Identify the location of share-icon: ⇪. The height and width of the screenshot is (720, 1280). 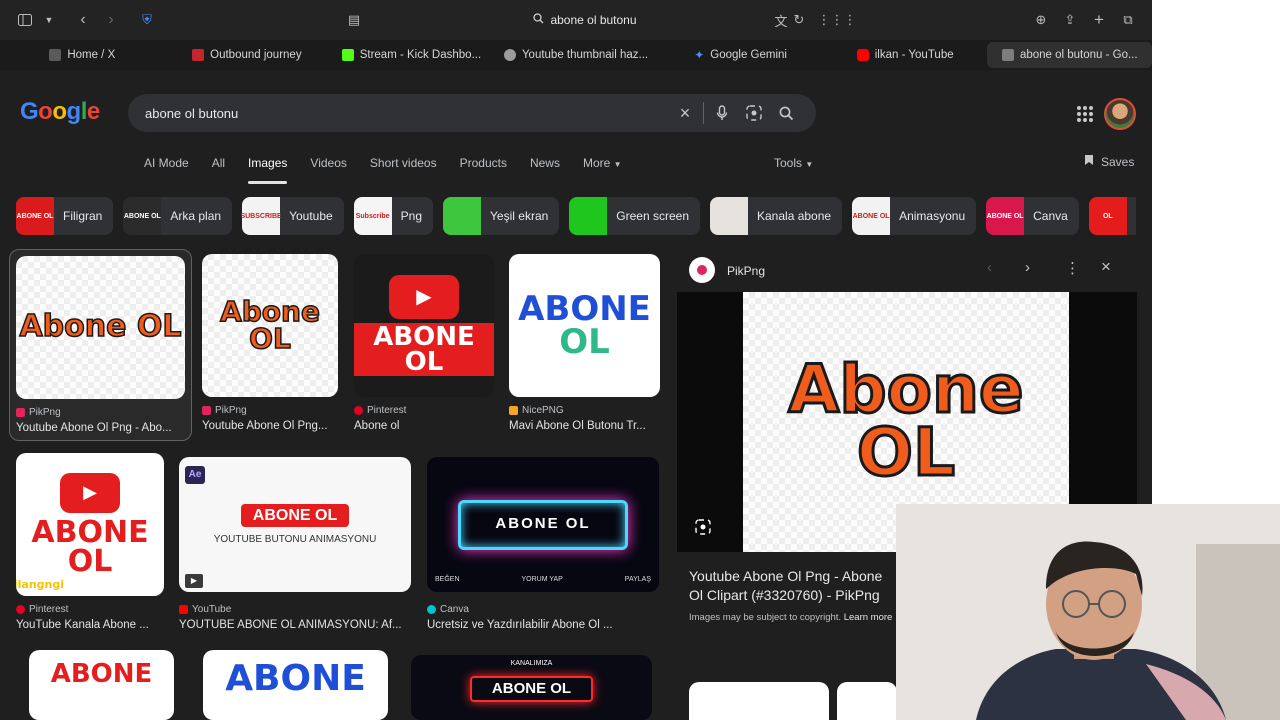
(1070, 20).